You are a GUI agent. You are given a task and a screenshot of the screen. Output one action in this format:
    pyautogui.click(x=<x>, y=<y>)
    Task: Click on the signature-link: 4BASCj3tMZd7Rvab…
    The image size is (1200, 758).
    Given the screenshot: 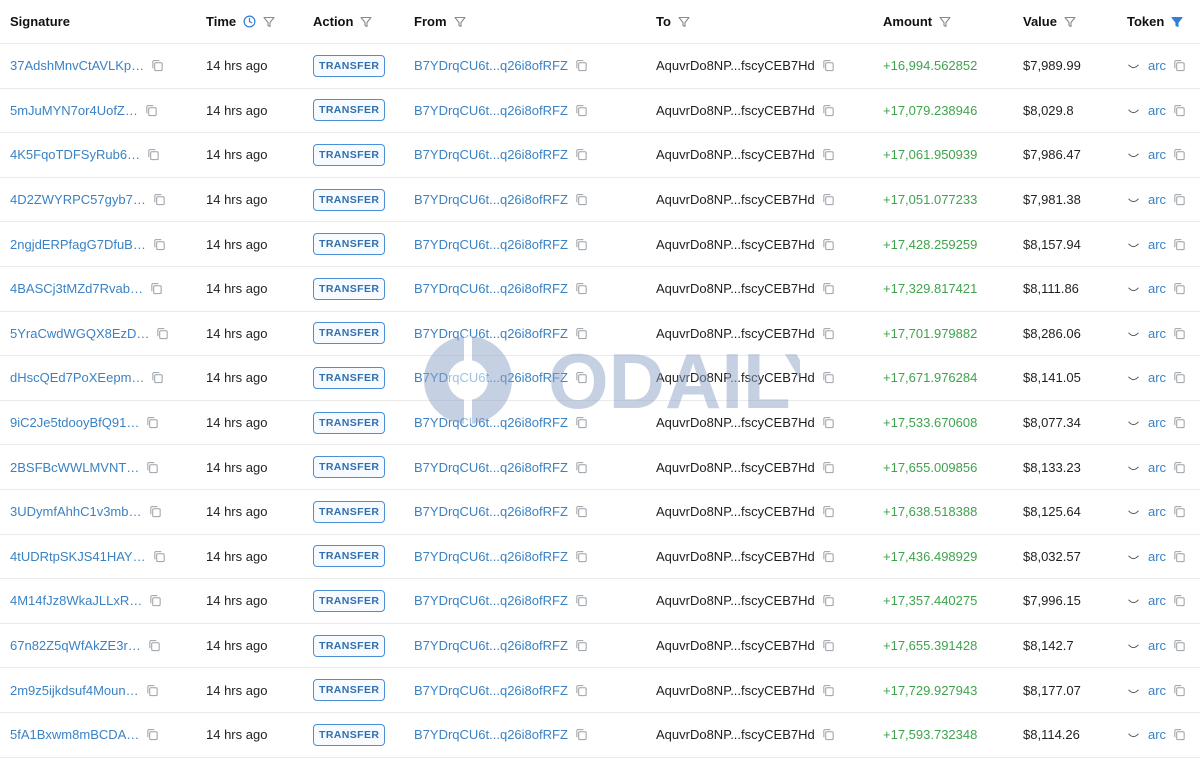 What is the action you would take?
    pyautogui.click(x=76, y=288)
    